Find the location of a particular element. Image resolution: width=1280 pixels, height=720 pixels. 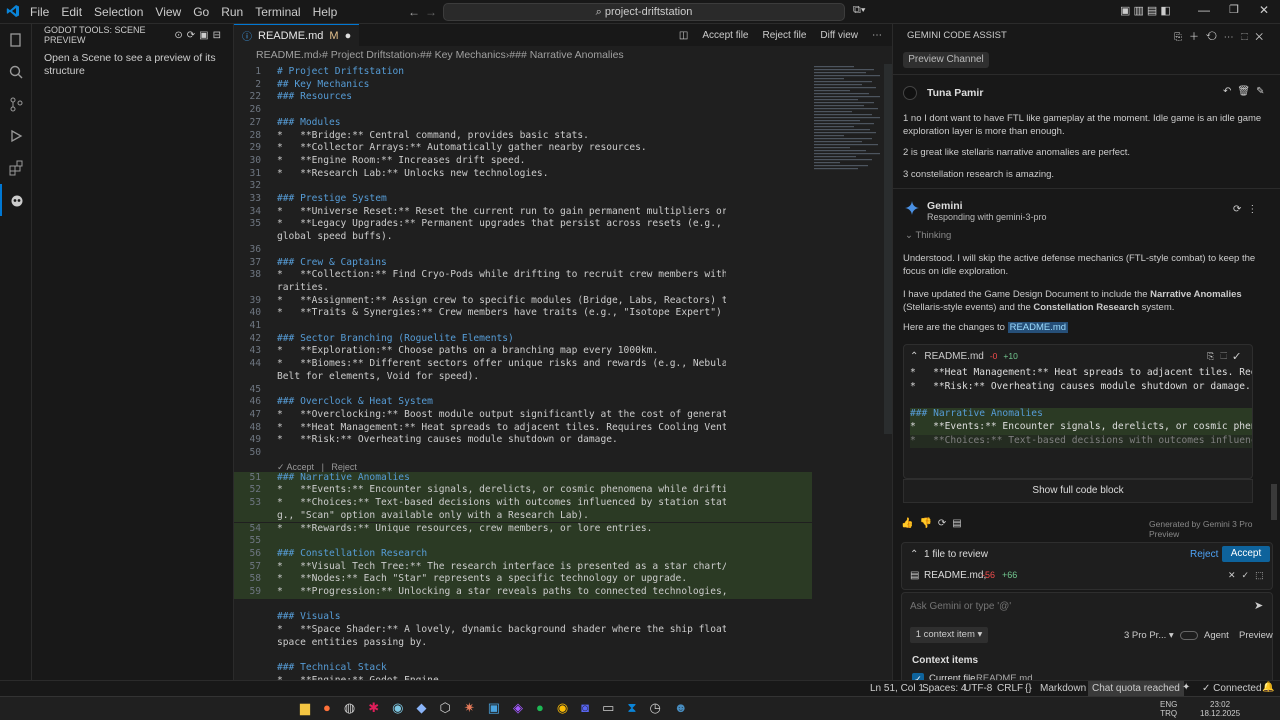

command-center: ⌕ project-driftstation is located at coordinates (644, 12).